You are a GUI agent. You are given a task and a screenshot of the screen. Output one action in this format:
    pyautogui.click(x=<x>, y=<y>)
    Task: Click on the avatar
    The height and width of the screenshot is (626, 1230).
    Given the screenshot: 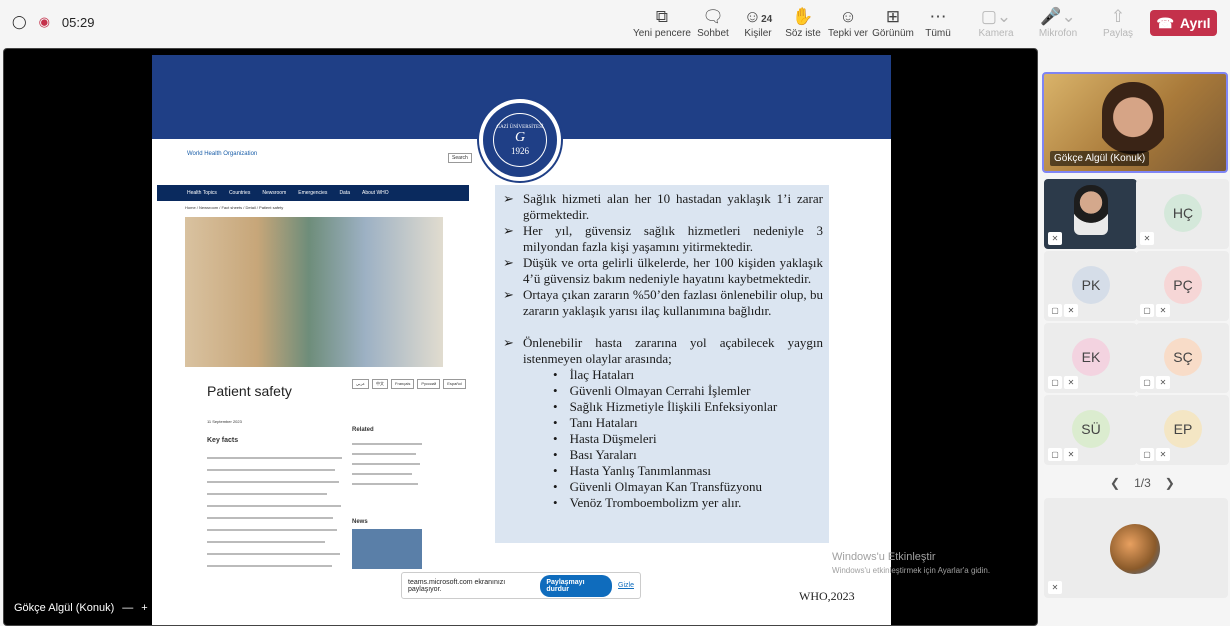 What is the action you would take?
    pyautogui.click(x=1135, y=549)
    